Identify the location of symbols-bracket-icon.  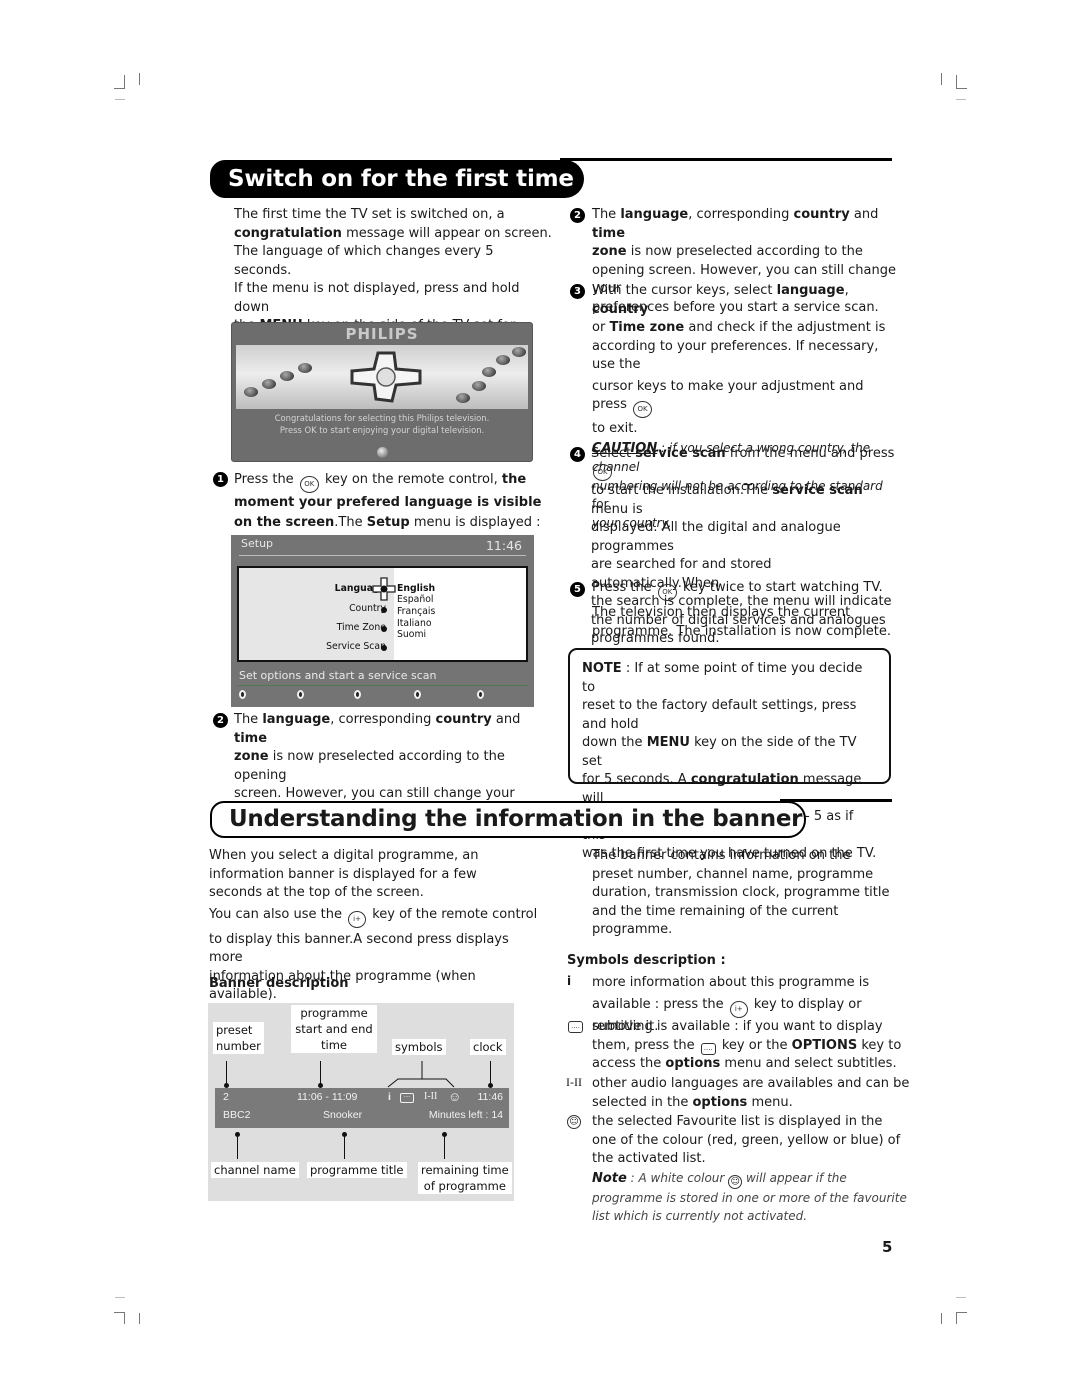
(421, 1074).